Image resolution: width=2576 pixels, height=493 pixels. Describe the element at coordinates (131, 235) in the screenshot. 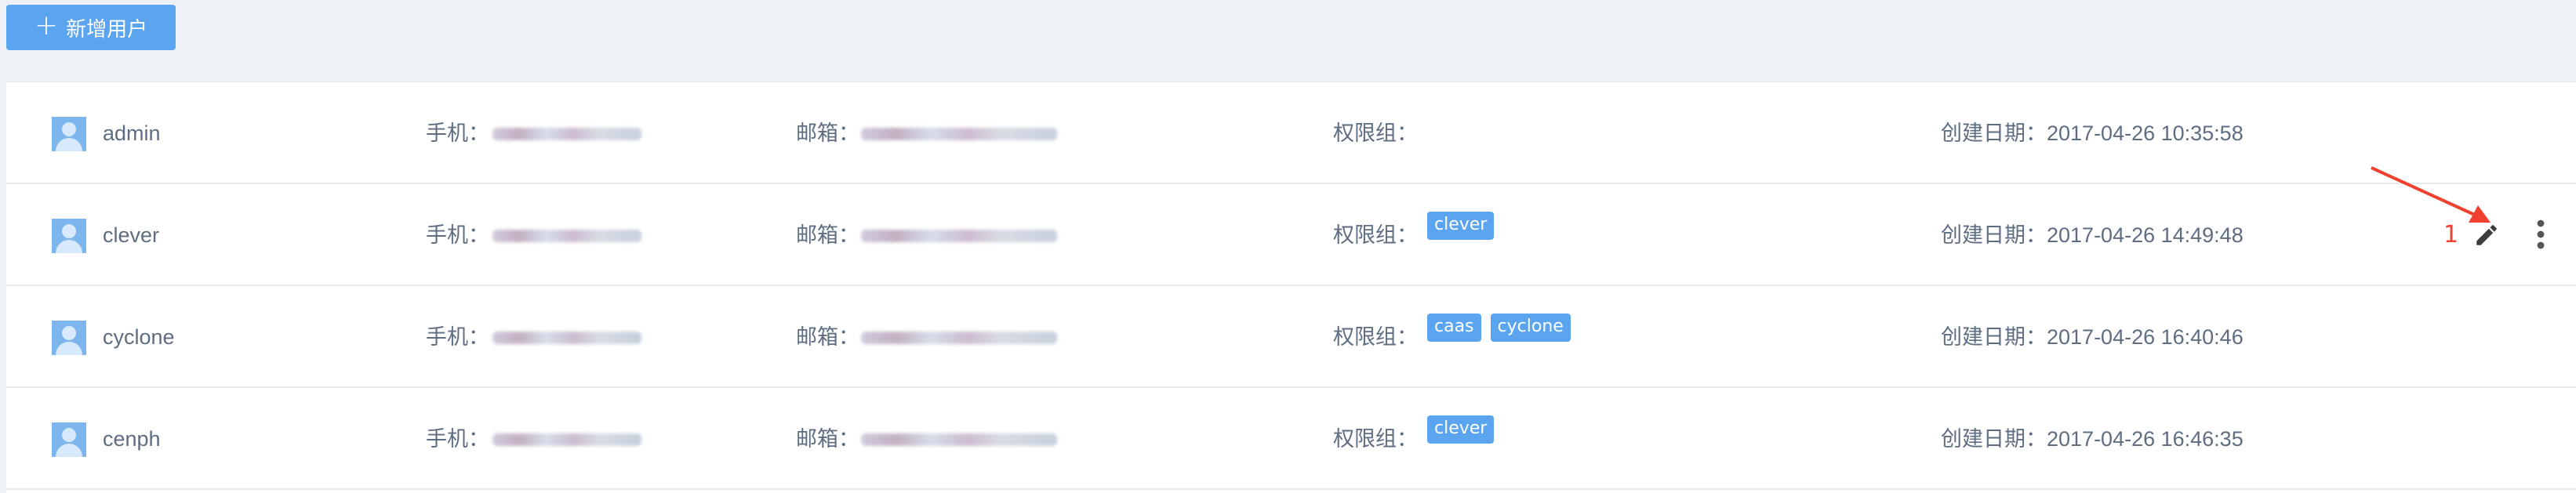

I see `username: clever` at that location.